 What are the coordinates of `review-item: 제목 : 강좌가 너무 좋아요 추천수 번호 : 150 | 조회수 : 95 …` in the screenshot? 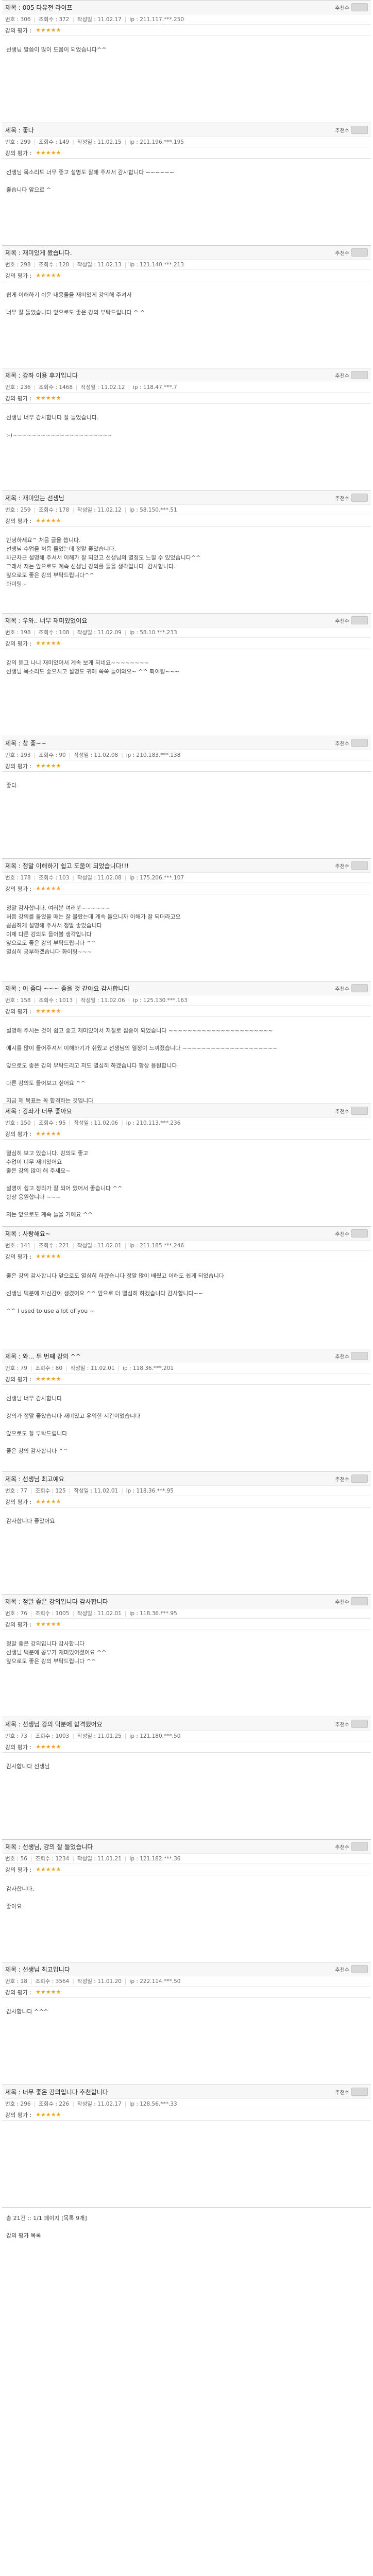 It's located at (186, 1165).